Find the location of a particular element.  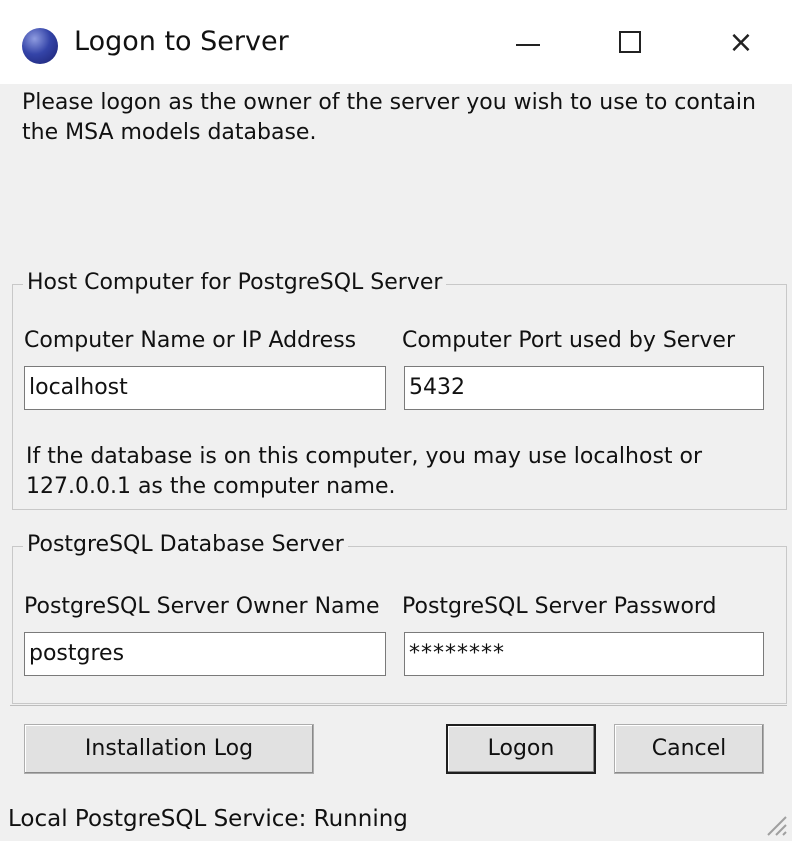

owner-name-input: postgres is located at coordinates (205, 654).